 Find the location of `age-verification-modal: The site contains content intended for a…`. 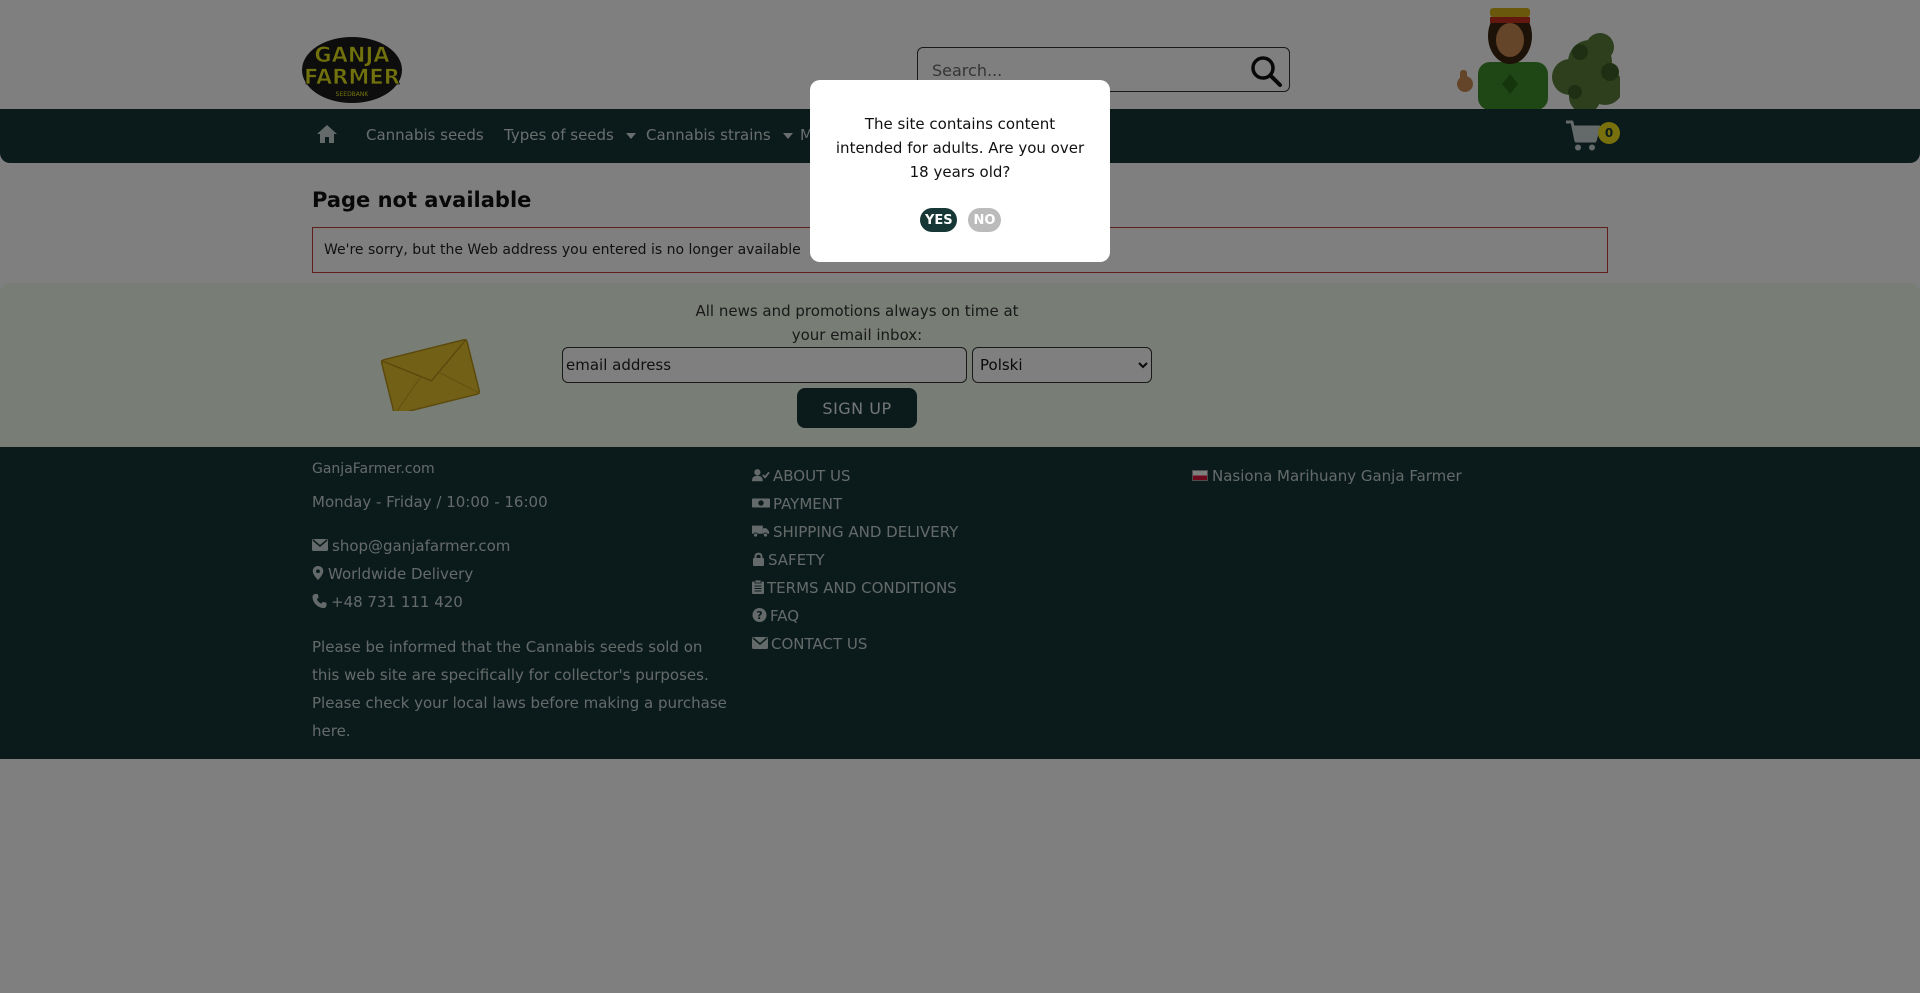

age-verification-modal: The site contains content intended for a… is located at coordinates (960, 171).